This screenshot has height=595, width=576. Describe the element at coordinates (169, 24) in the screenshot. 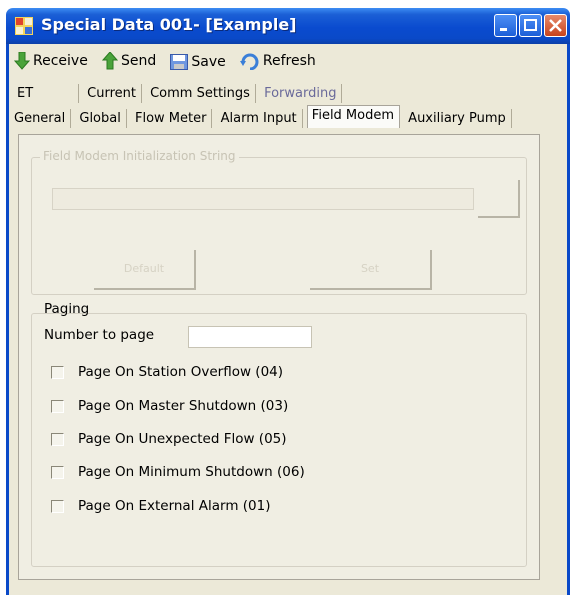

I see `window-title: Special Data 001- [Example]` at that location.